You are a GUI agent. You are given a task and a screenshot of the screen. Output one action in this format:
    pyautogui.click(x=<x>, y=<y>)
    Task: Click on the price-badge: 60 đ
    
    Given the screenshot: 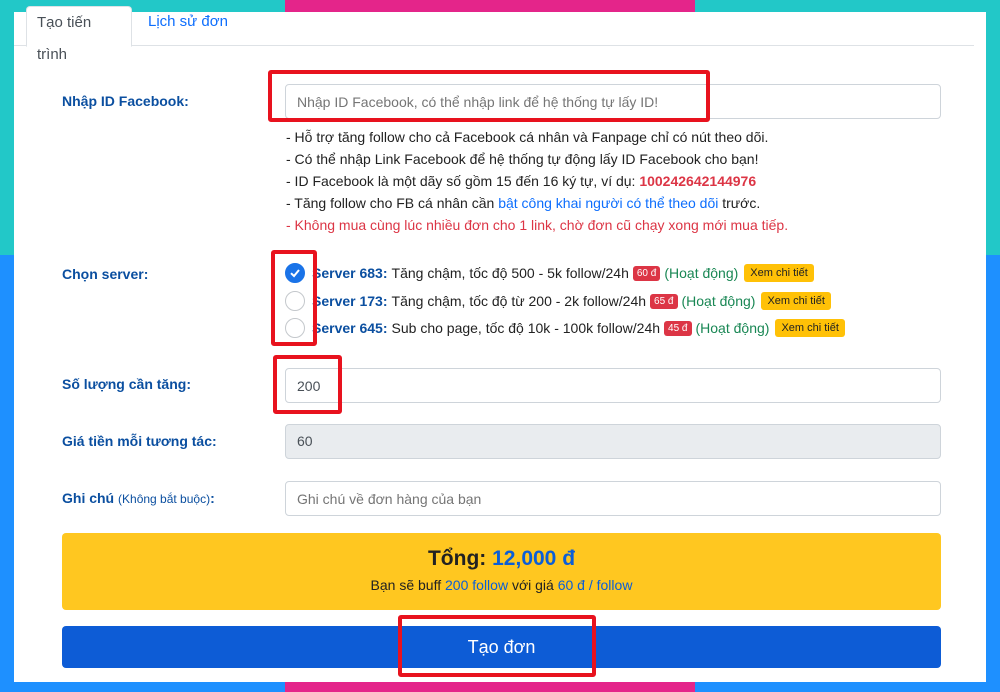 What is the action you would take?
    pyautogui.click(x=646, y=273)
    